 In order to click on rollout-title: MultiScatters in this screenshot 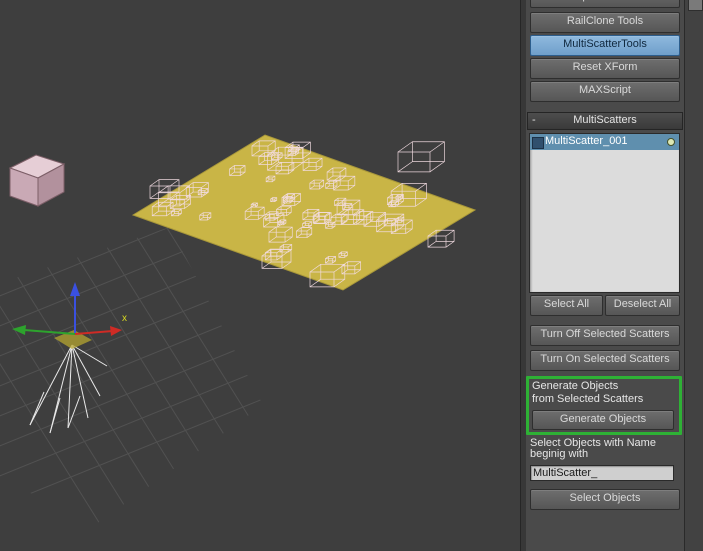, I will do `click(605, 120)`.